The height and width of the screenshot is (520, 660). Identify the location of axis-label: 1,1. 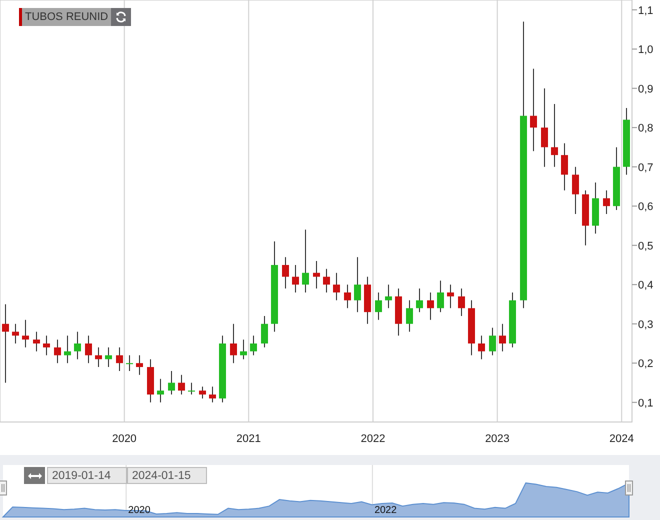
(646, 10).